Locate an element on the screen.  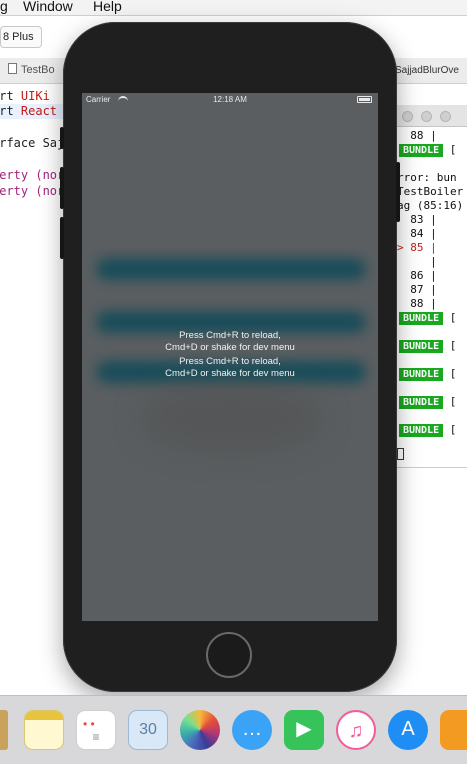
terminal-line: ag (85:16) is located at coordinates (430, 205).